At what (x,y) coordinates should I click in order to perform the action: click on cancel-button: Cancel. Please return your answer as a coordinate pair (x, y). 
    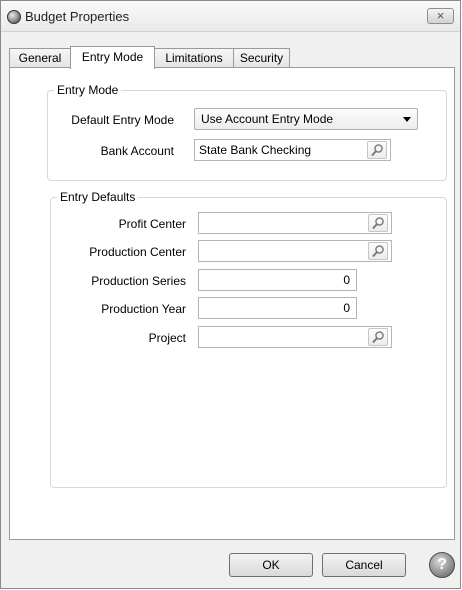
    Looking at the image, I should click on (364, 565).